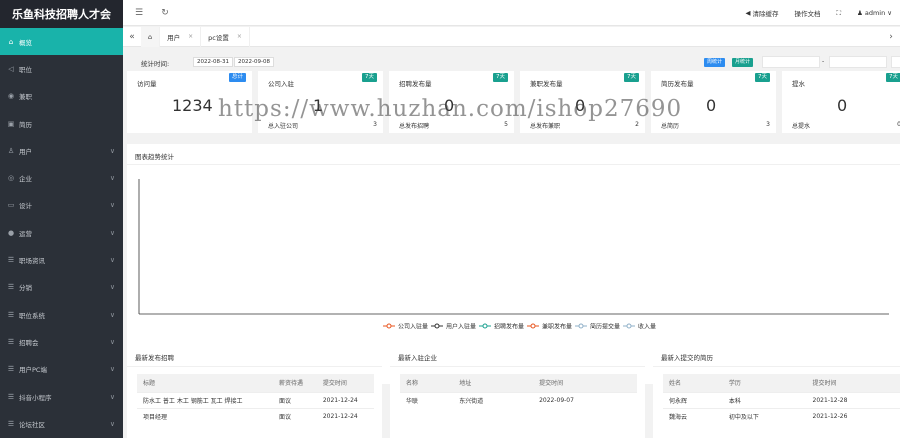 Image resolution: width=900 pixels, height=438 pixels. Describe the element at coordinates (61, 68) in the screenshot. I see `sidebar-item: ◁ 职位` at that location.